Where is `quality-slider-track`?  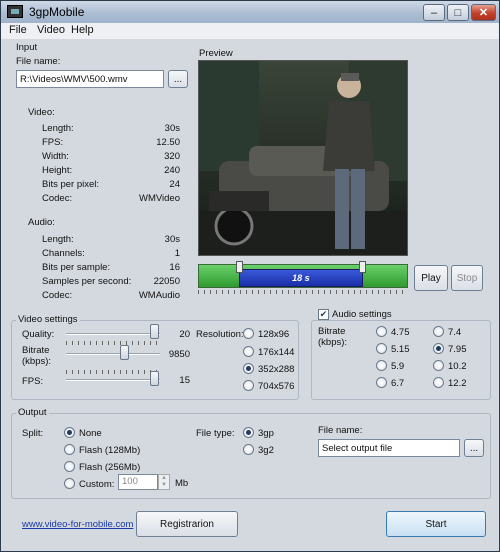 quality-slider-track is located at coordinates (113, 334).